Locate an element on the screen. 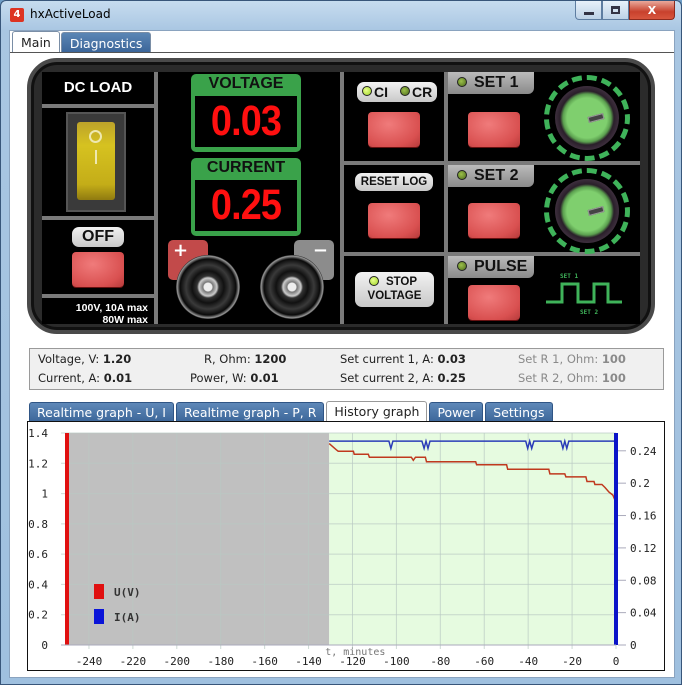 This screenshot has height=685, width=682. window-title: hxActiveLoad is located at coordinates (70, 14).